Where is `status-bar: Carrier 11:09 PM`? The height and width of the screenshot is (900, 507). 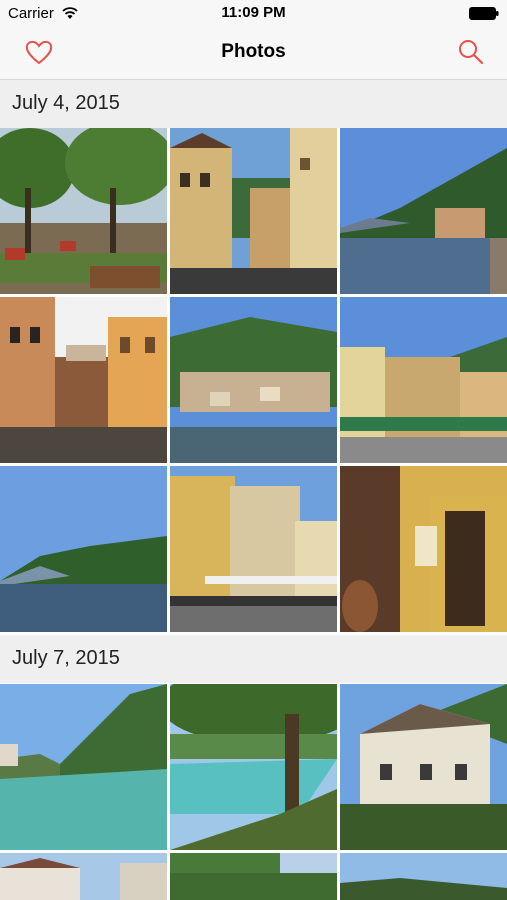
status-bar: Carrier 11:09 PM is located at coordinates (253, 14).